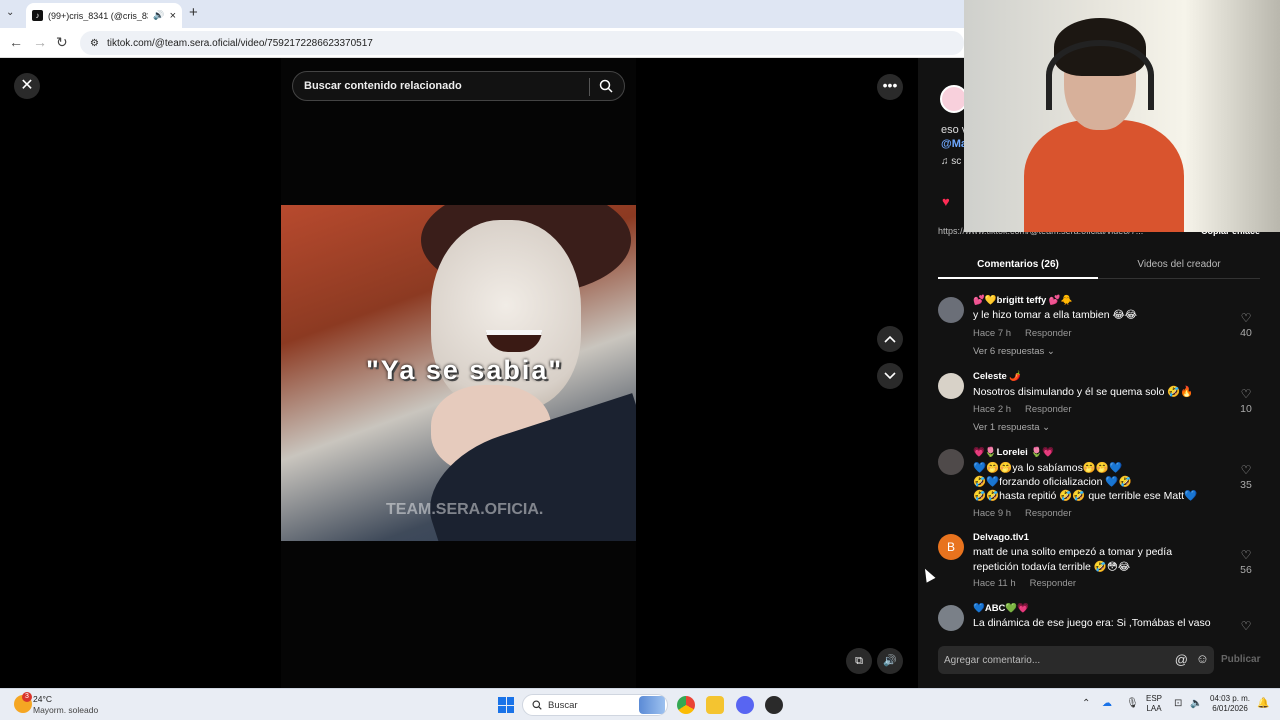  Describe the element at coordinates (992, 513) in the screenshot. I see `comment-time: Hace 9 h` at that location.